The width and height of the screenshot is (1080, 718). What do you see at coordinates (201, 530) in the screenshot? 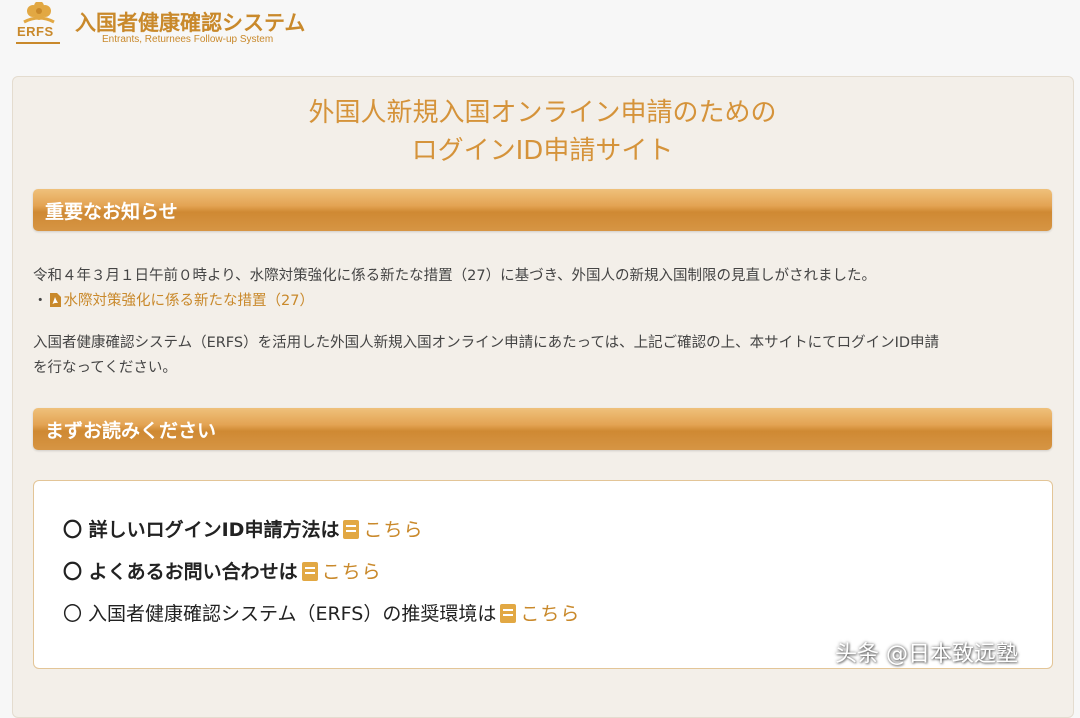
I see `read-item-text: 〇 詳しいログインID申請方法は` at bounding box center [201, 530].